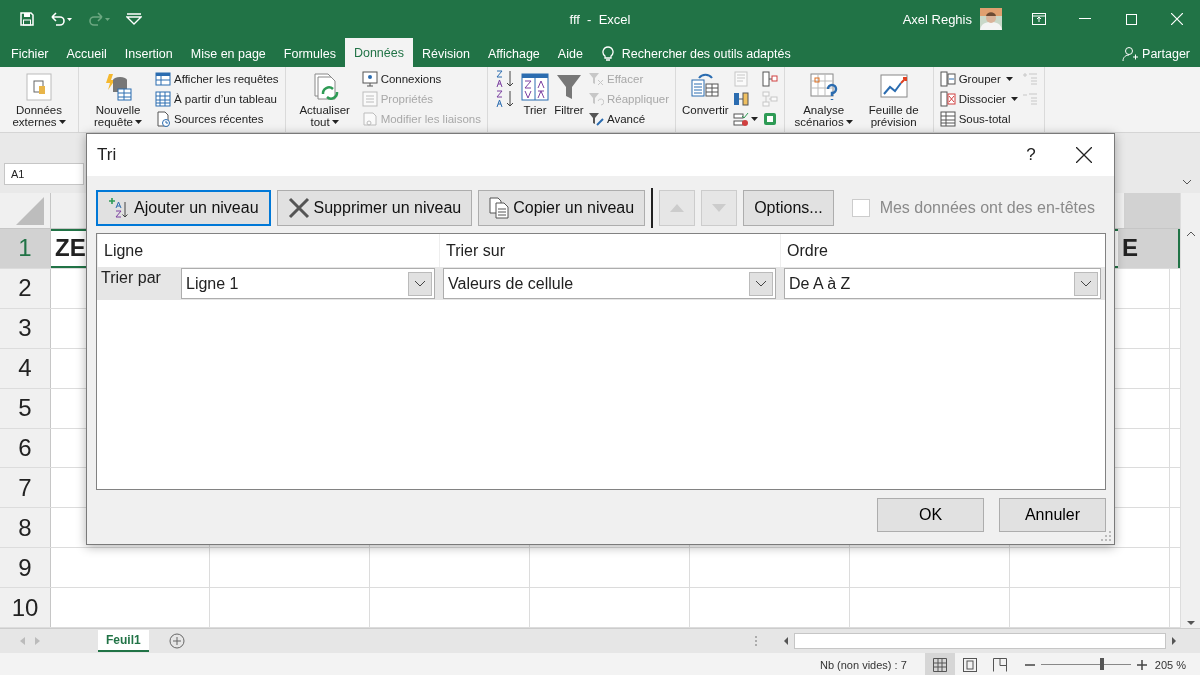  What do you see at coordinates (39, 98) in the screenshot?
I see `ribbon-button: Données externes` at bounding box center [39, 98].